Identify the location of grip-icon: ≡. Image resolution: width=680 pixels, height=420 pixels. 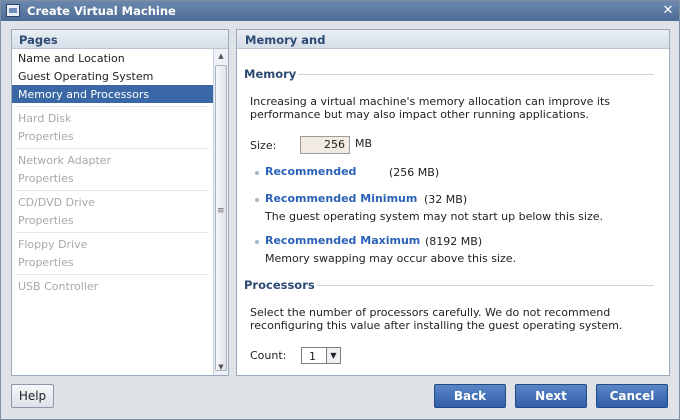
(221, 211).